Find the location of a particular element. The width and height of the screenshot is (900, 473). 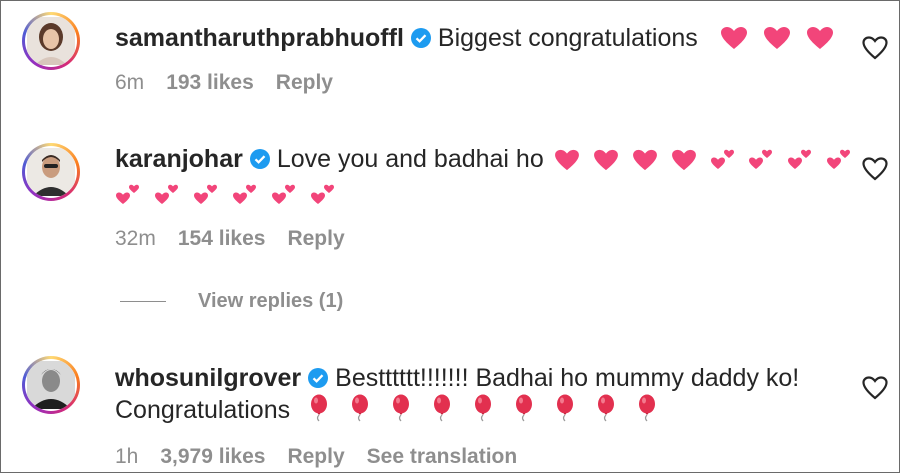

timestamp: 1h is located at coordinates (127, 456).